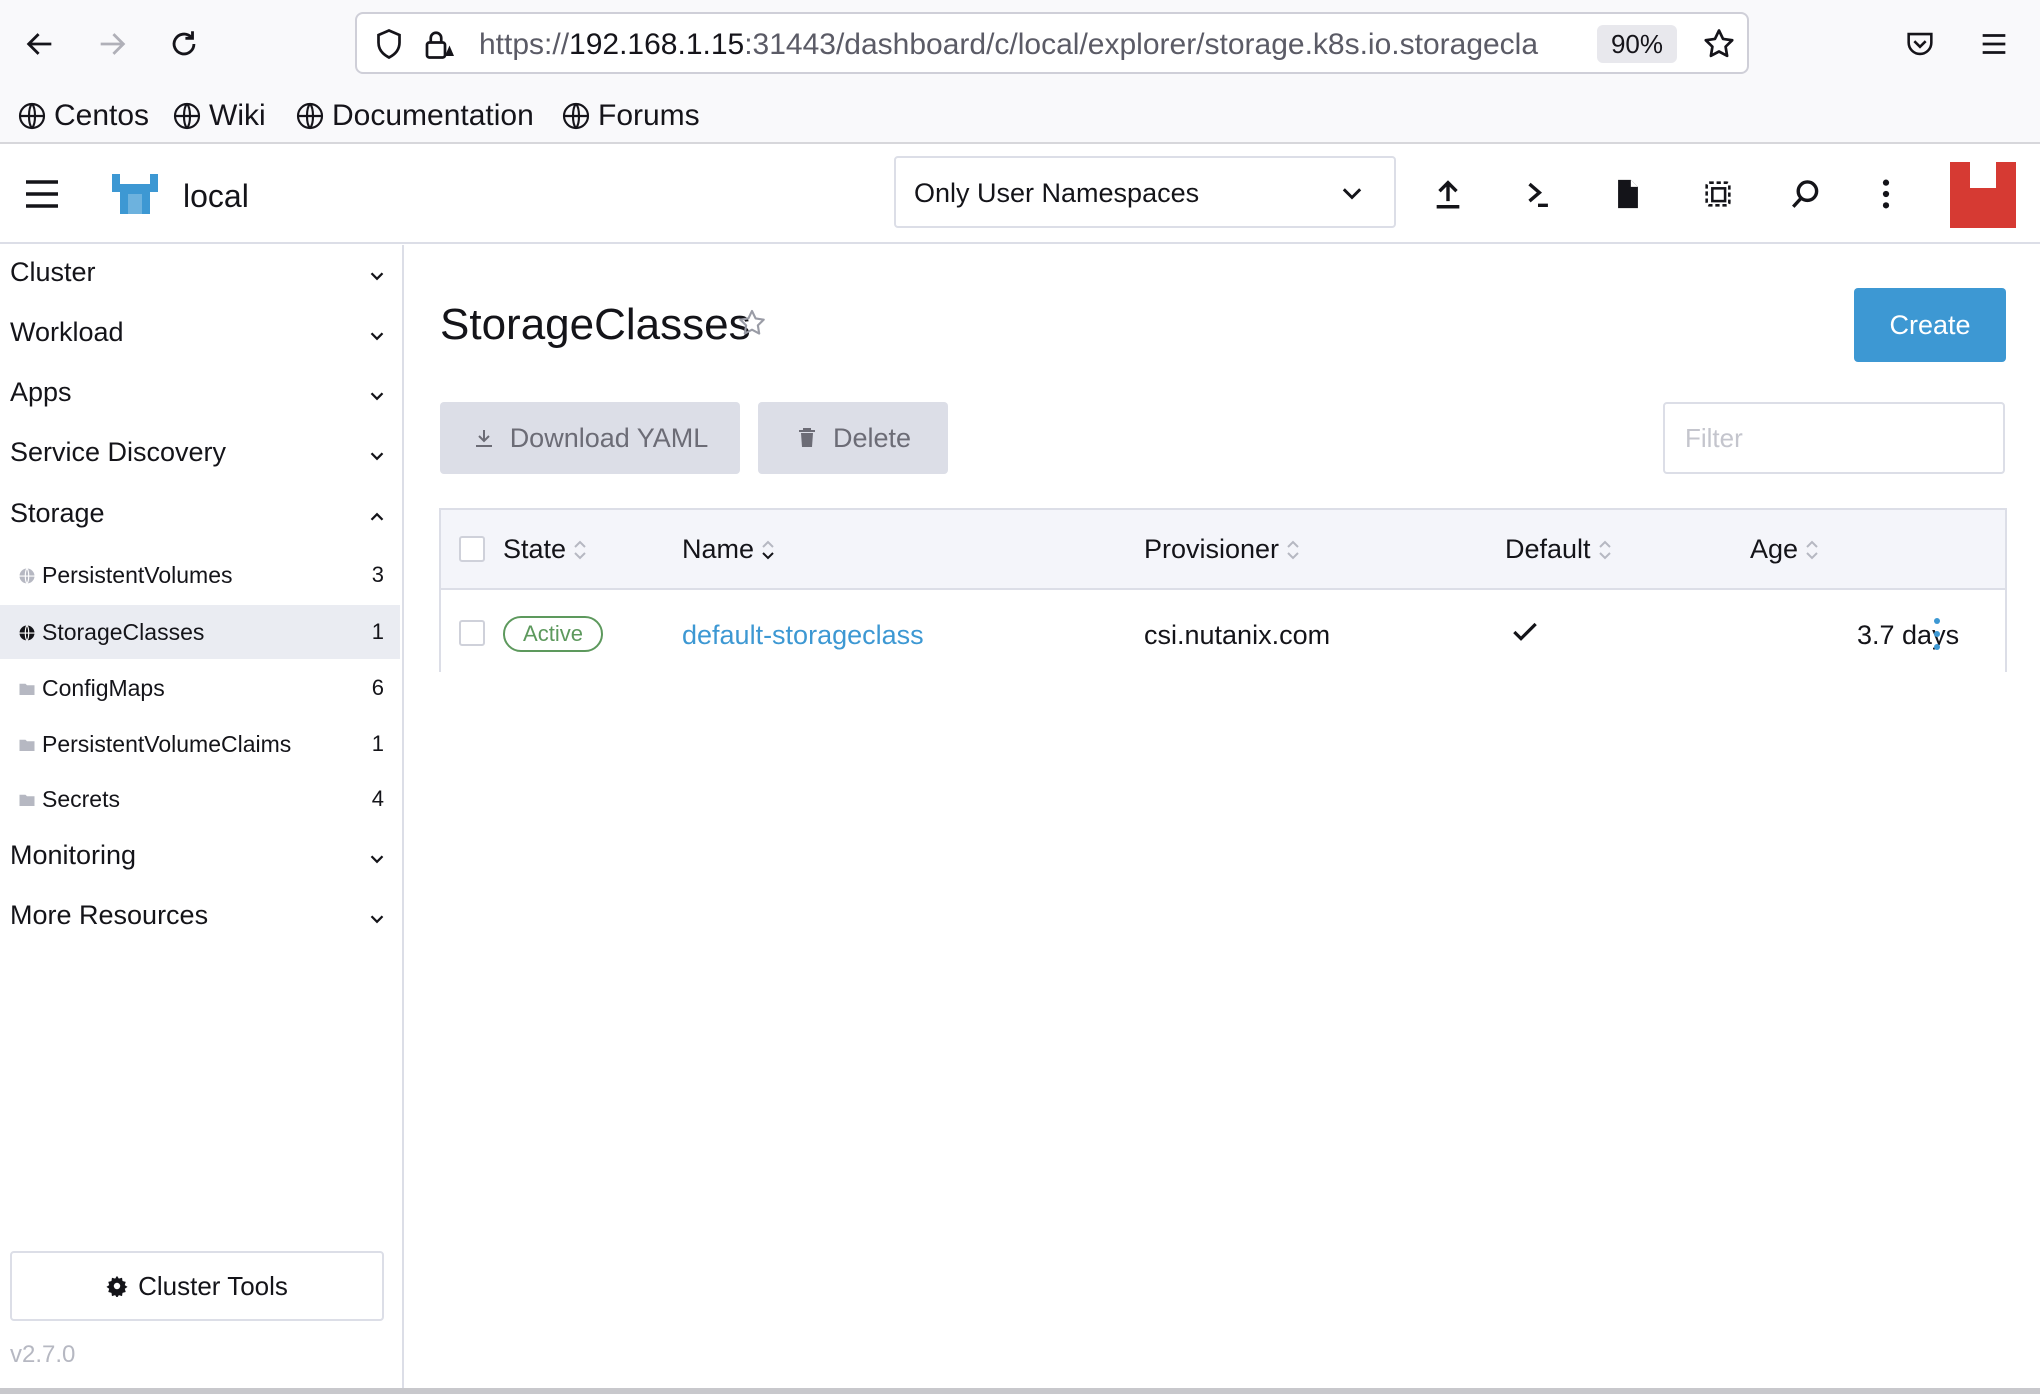 The image size is (2040, 1394). I want to click on column-header-default: Default, so click(1559, 549).